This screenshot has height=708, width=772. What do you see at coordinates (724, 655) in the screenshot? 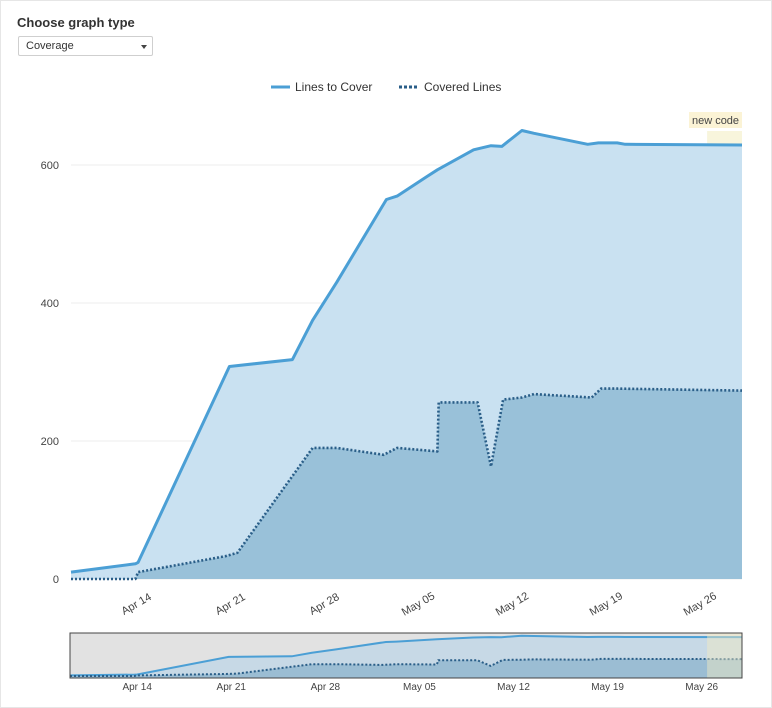
I see `navigator-new-code-band` at bounding box center [724, 655].